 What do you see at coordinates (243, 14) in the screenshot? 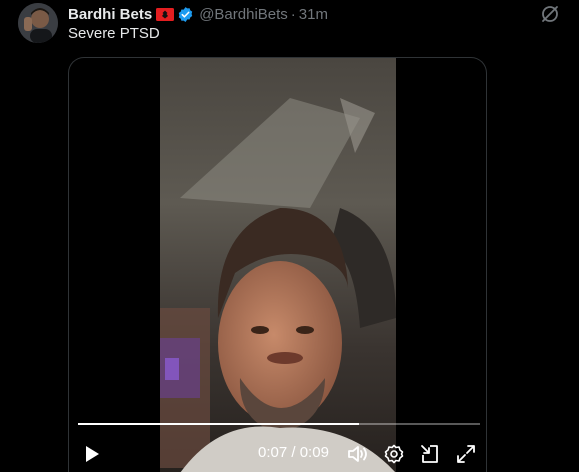
I see `author-handle: @BardhiBets` at bounding box center [243, 14].